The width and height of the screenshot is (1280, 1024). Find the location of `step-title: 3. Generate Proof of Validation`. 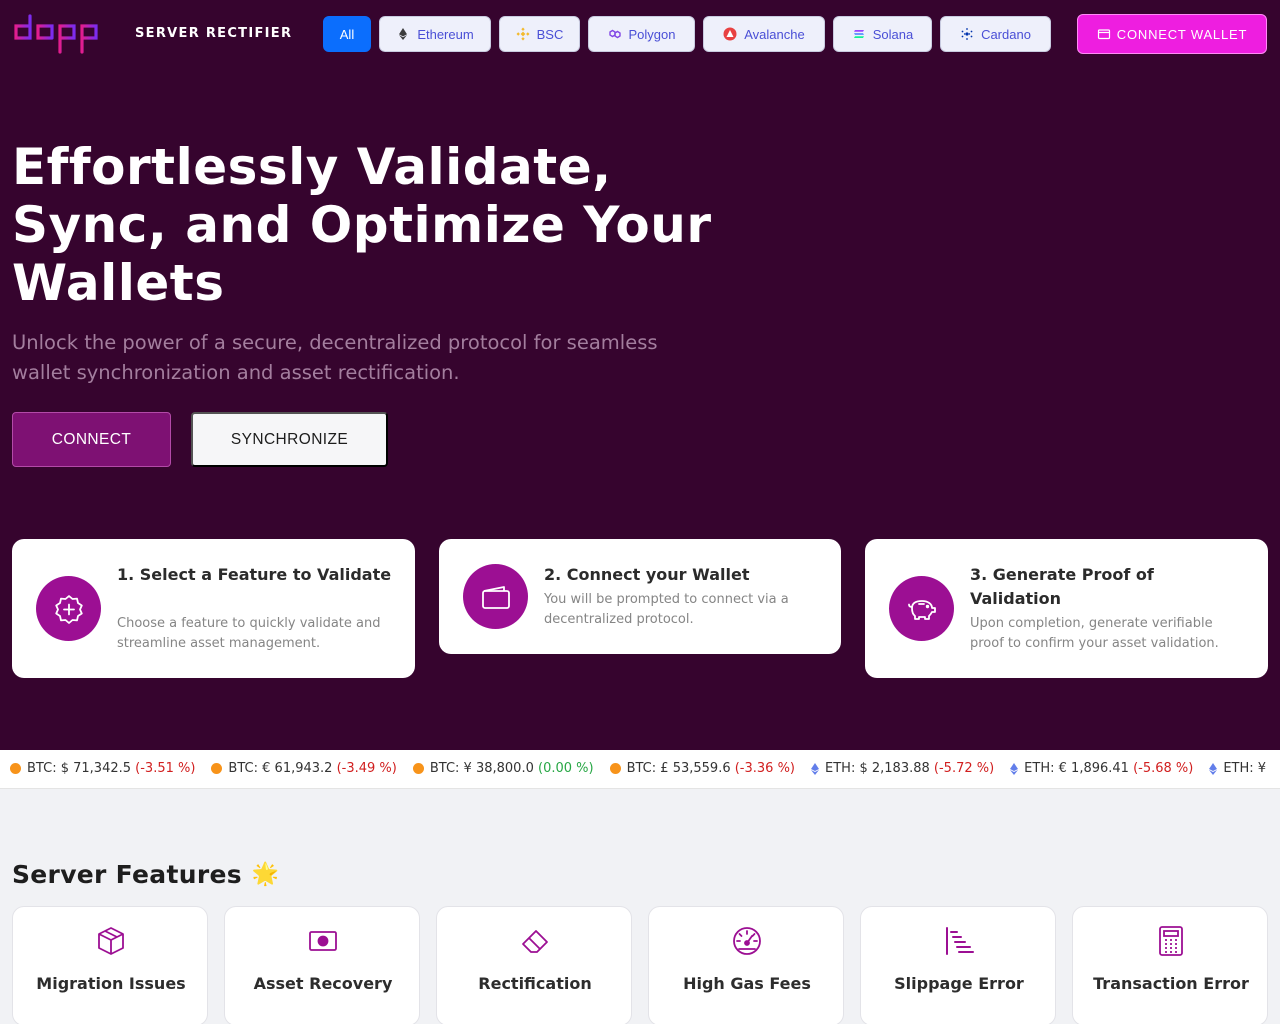

step-title: 3. Generate Proof of Validation is located at coordinates (1062, 586).